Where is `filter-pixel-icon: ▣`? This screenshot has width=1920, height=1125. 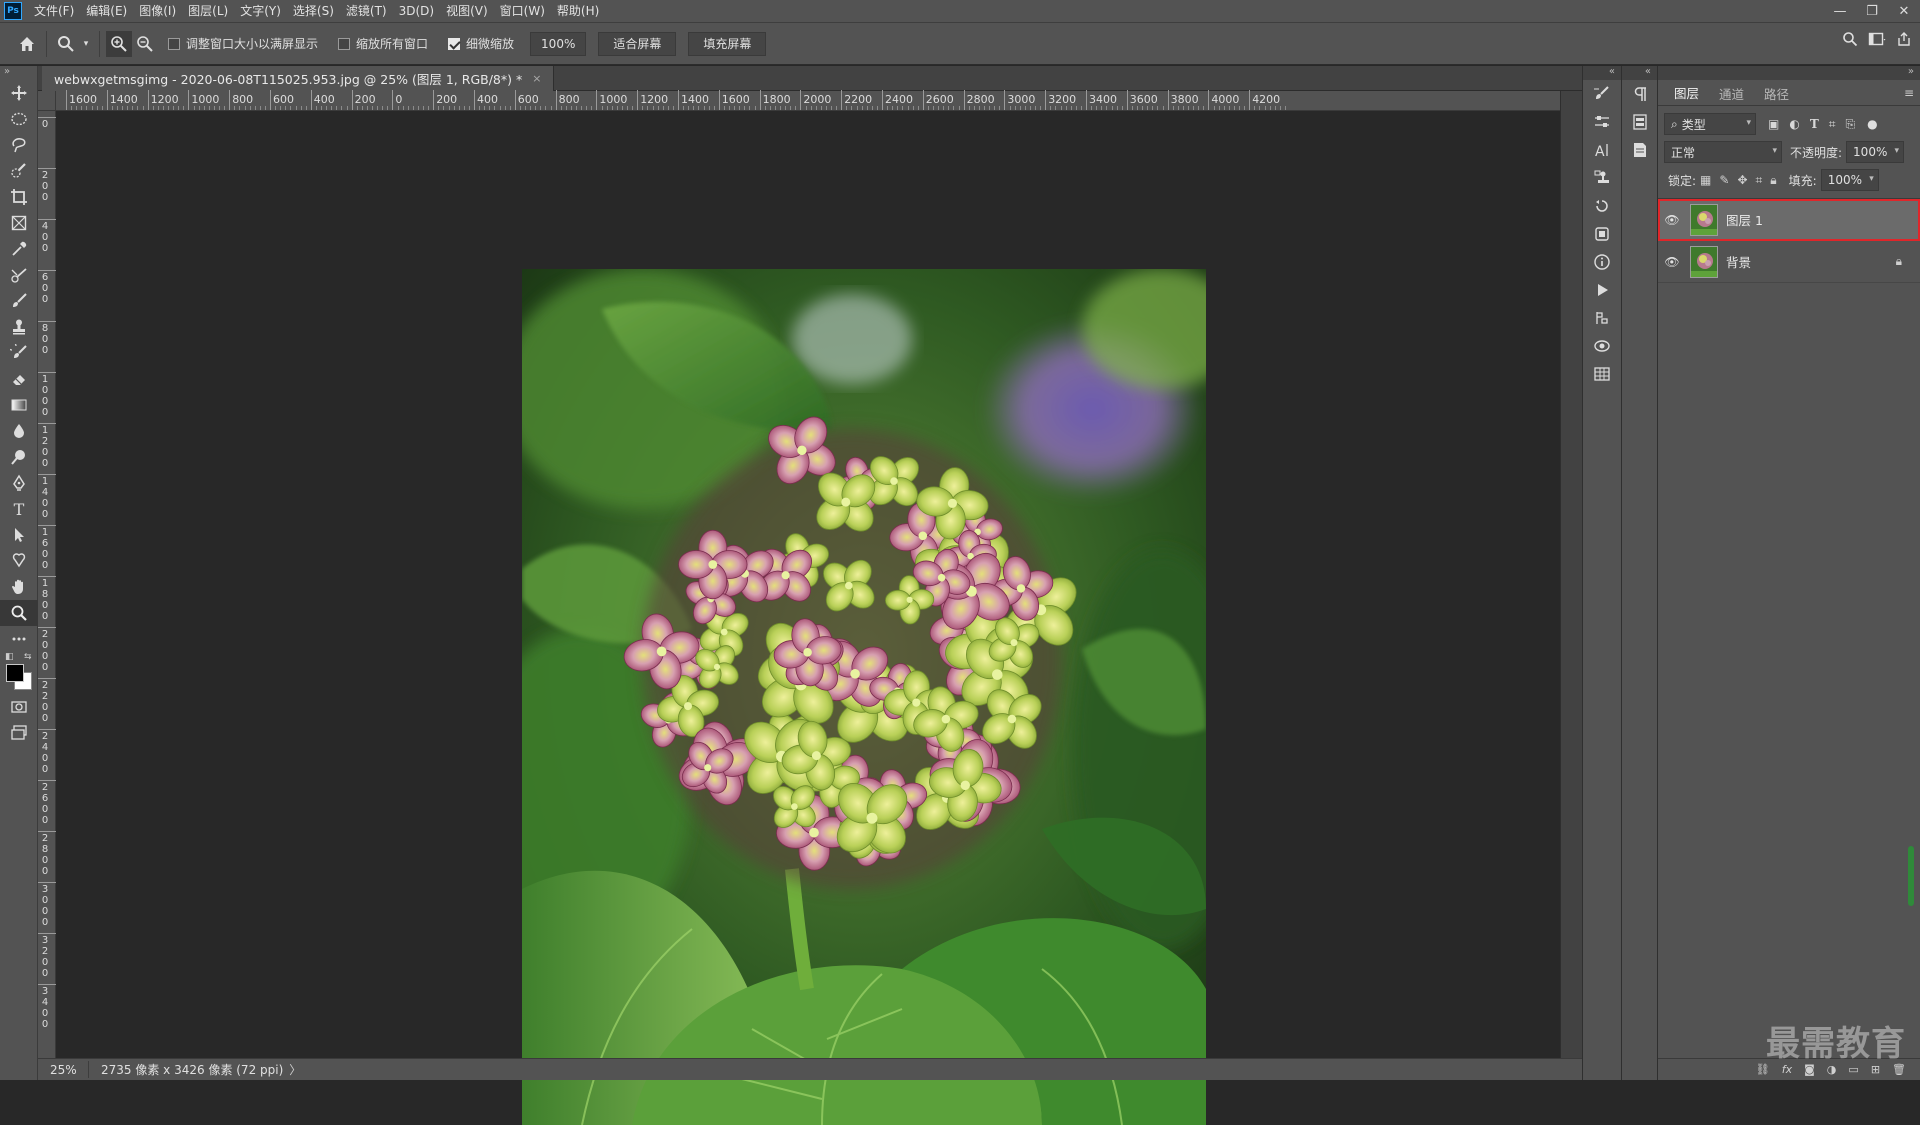 filter-pixel-icon: ▣ is located at coordinates (1773, 124).